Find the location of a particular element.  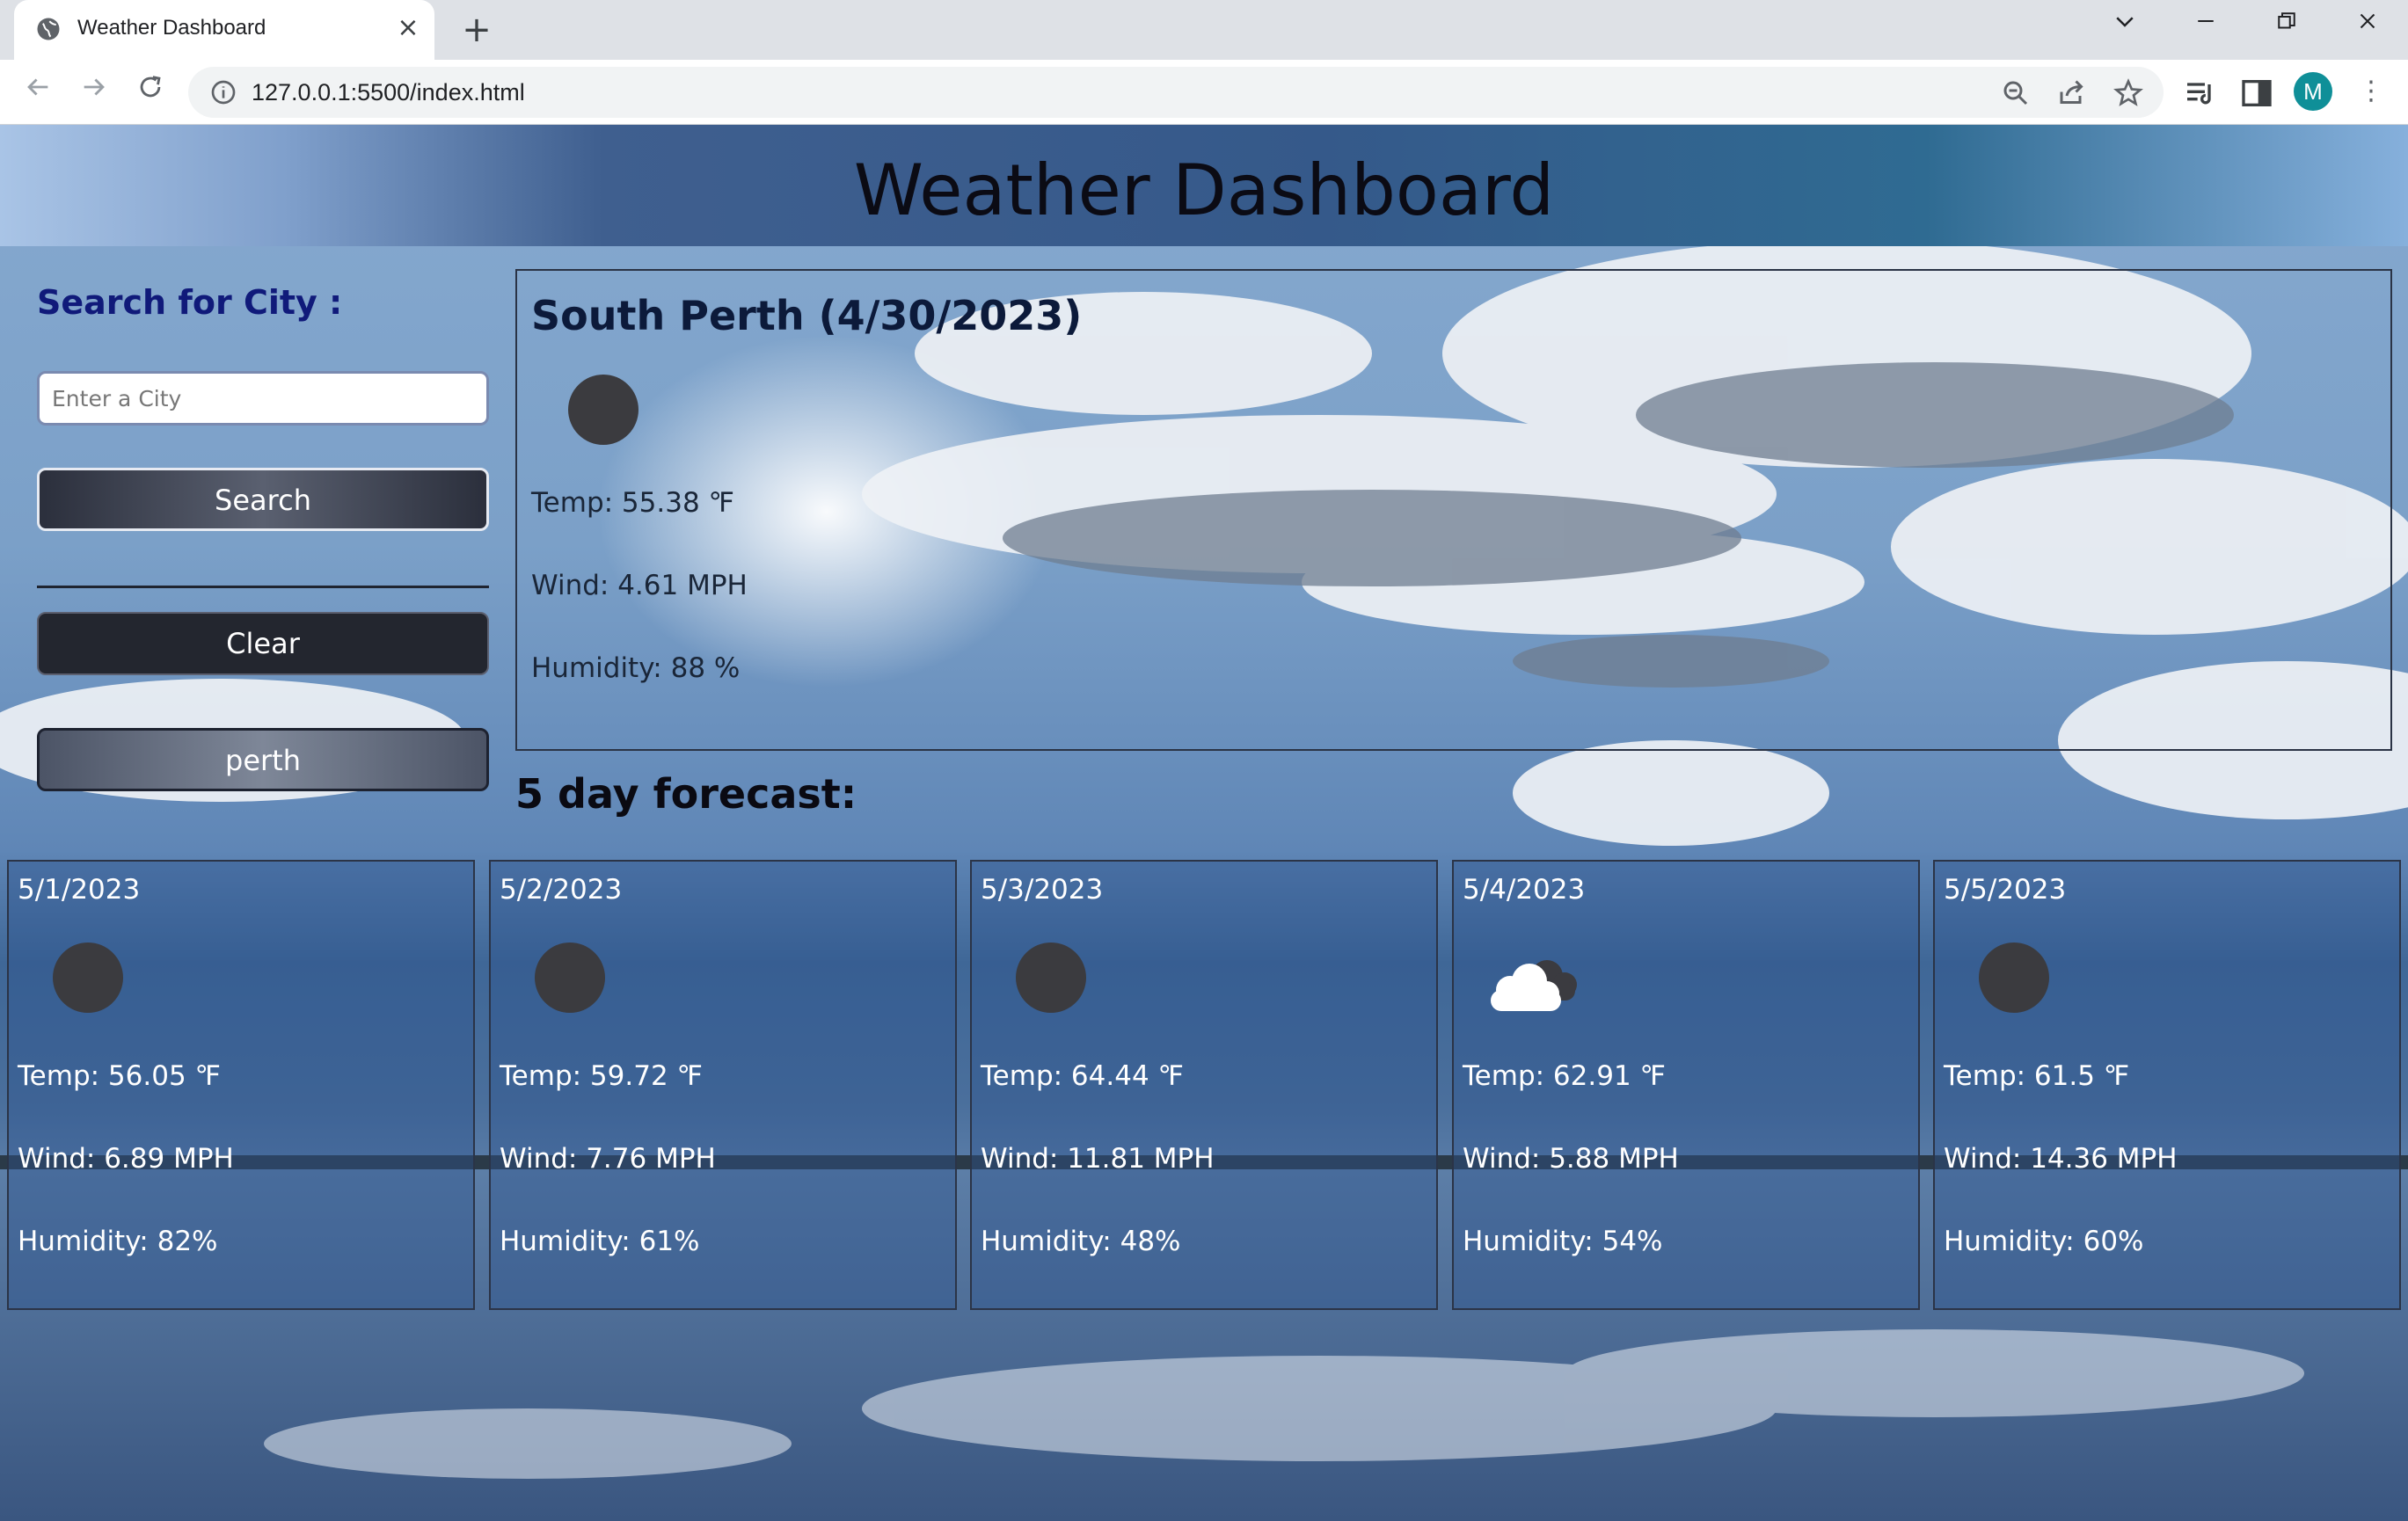

current-temp: Temp: 55.38 ℉ is located at coordinates (633, 503).